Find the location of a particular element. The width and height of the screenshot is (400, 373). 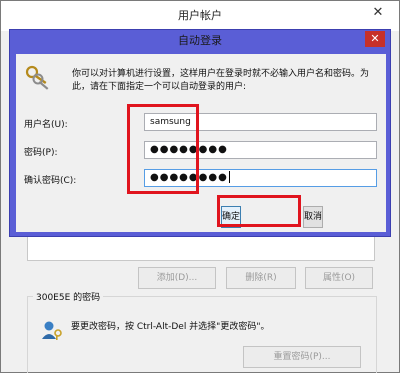

properties-button: 属性(O) is located at coordinates (339, 278).